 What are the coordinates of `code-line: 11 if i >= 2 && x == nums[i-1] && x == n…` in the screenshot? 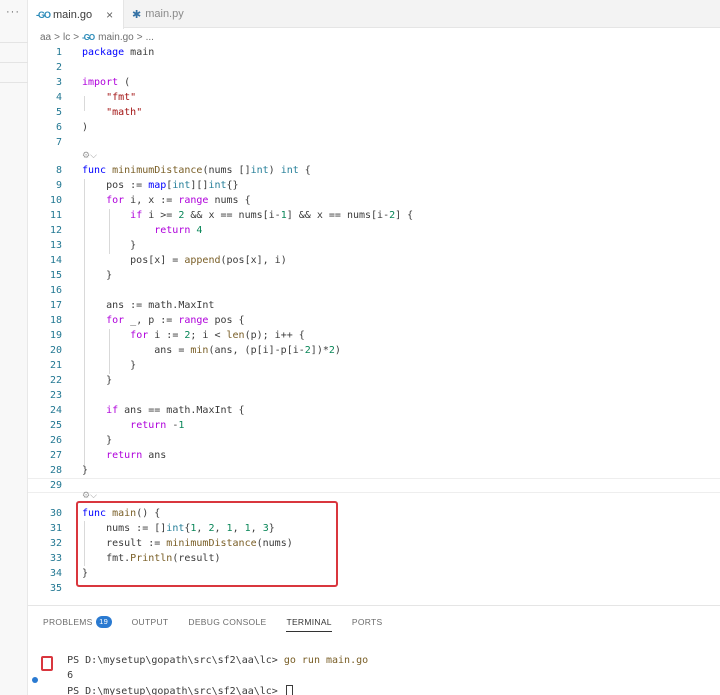 It's located at (374, 215).